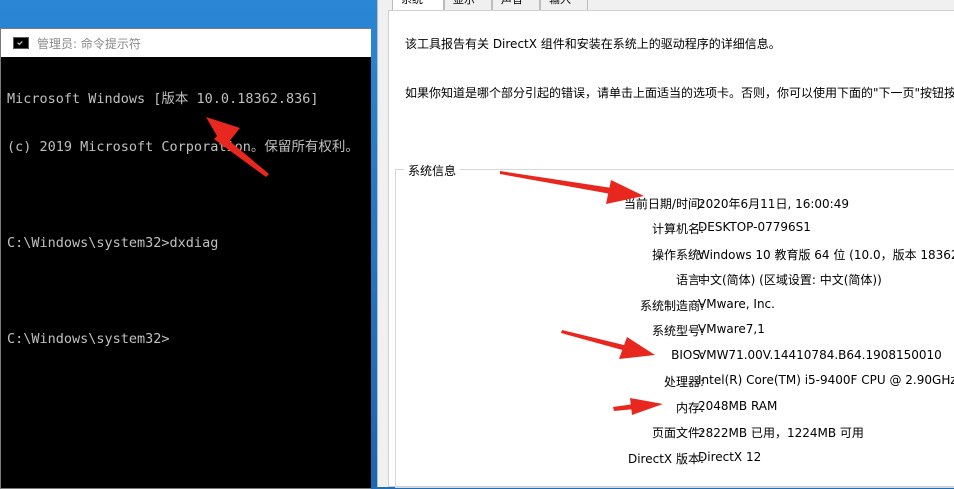 The width and height of the screenshot is (954, 489). What do you see at coordinates (666, 357) in the screenshot?
I see `info-row-bios: BIOS: VMW71.00V.14410784.B64.1908150010` at bounding box center [666, 357].